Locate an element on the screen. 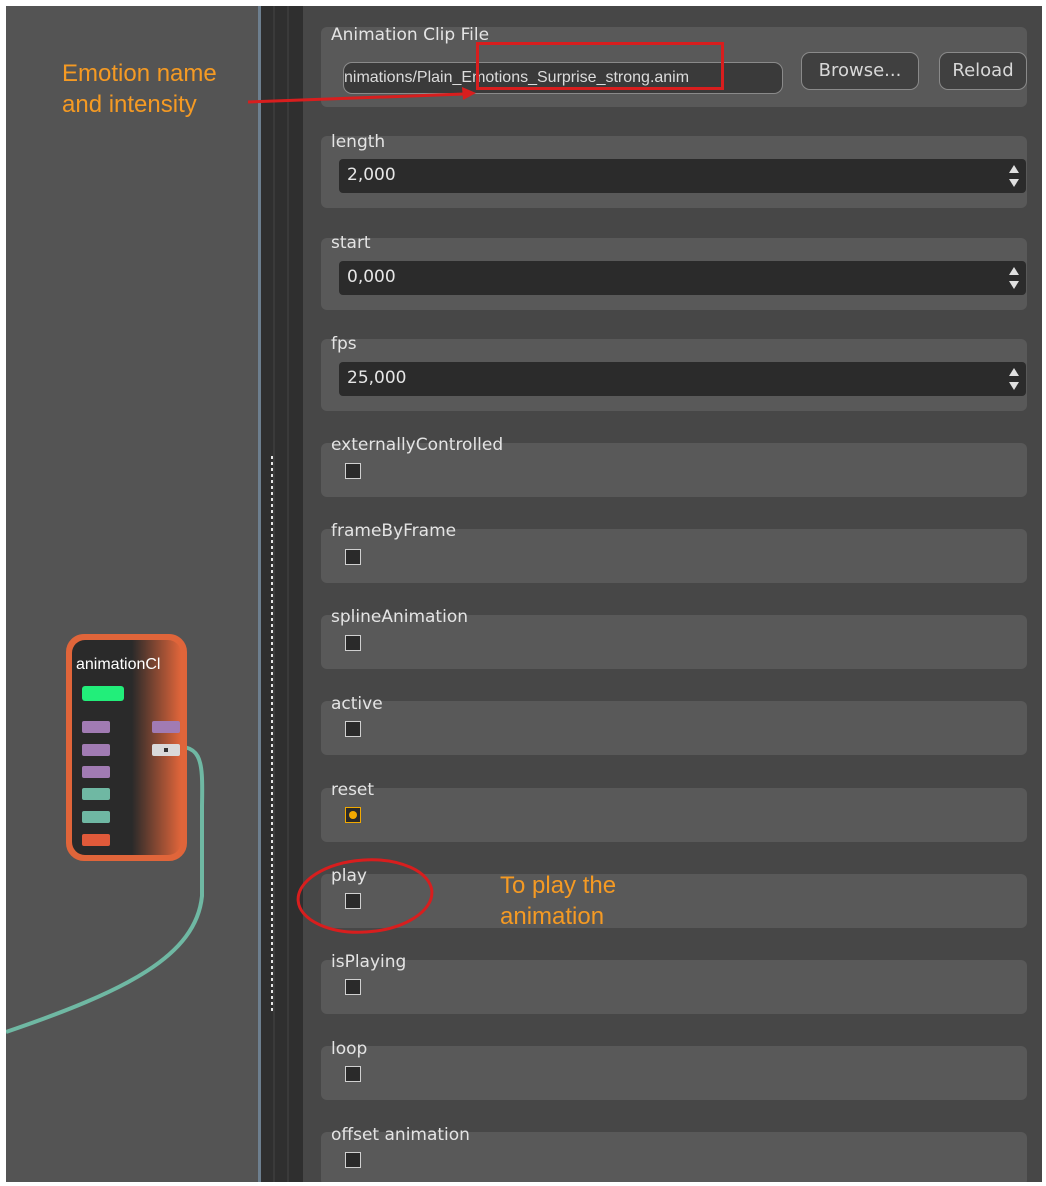 The height and width of the screenshot is (1186, 1046). splitter-handle is located at coordinates (272, 735).